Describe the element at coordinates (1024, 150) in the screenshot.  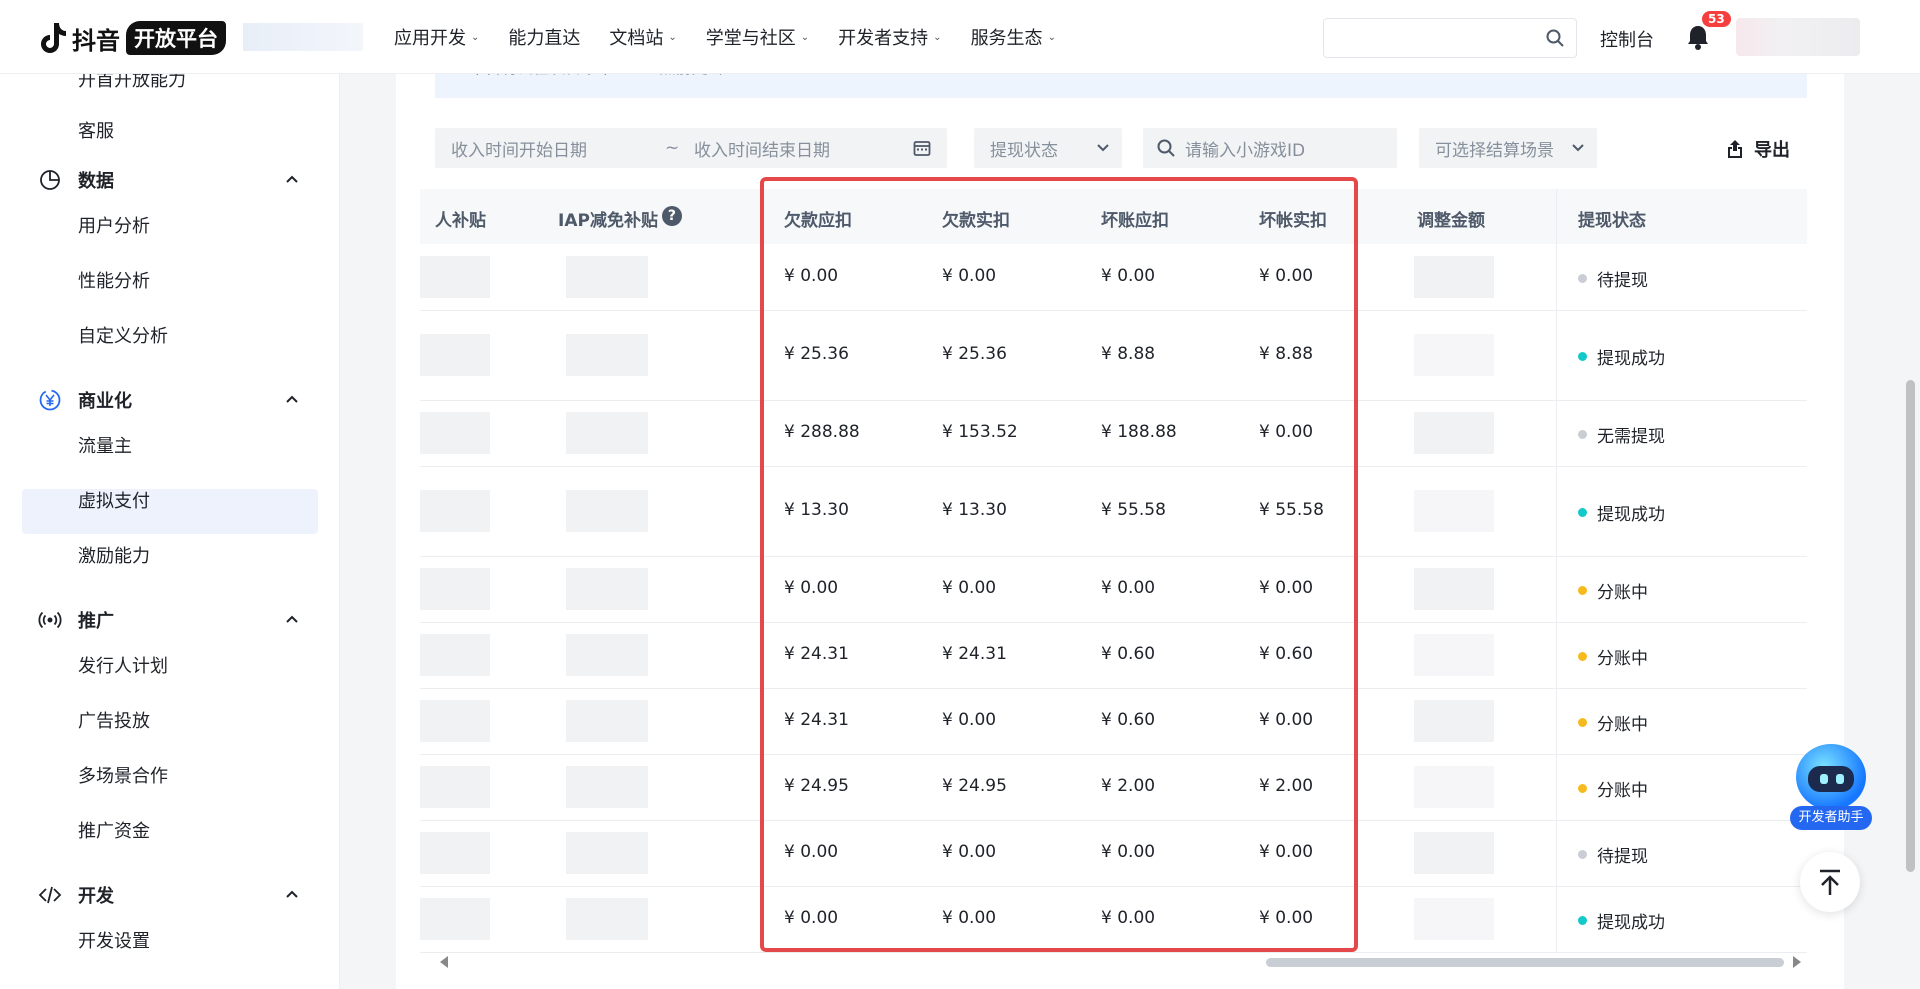
I see `withdraw-status-placeholder: 提现状态` at that location.